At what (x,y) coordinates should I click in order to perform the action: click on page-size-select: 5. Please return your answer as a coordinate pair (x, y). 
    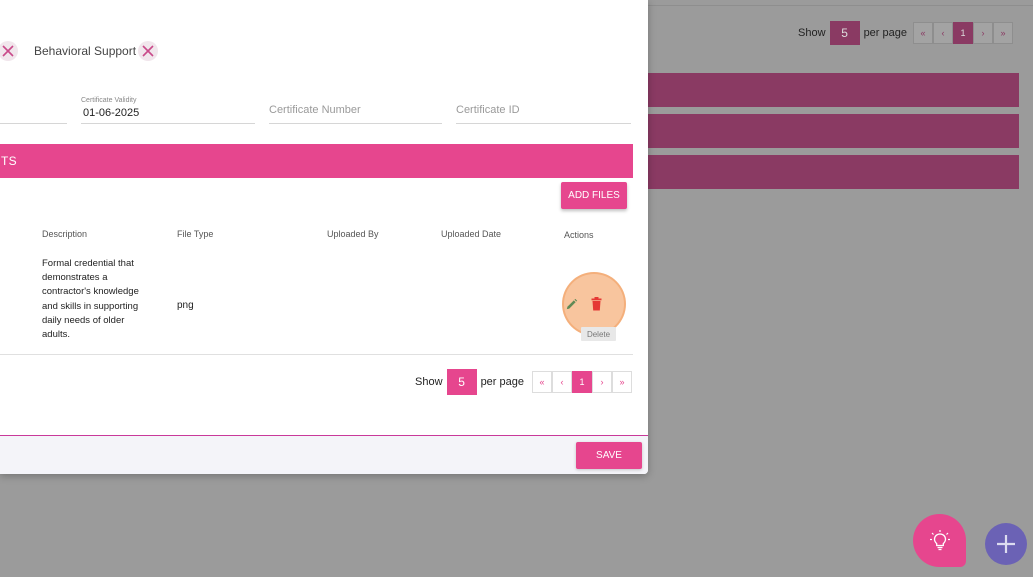
    Looking at the image, I should click on (461, 382).